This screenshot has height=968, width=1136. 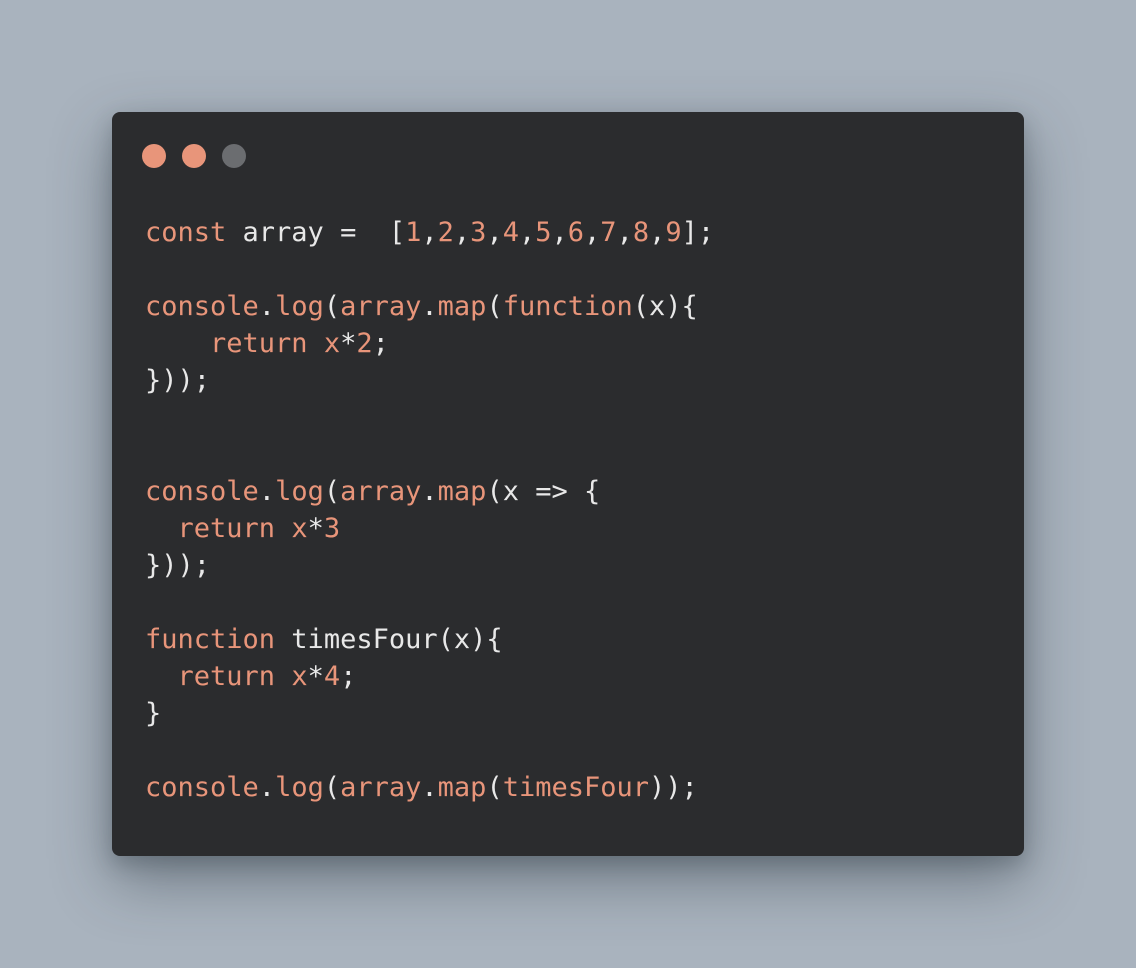 What do you see at coordinates (186, 232) in the screenshot?
I see `code-token: const` at bounding box center [186, 232].